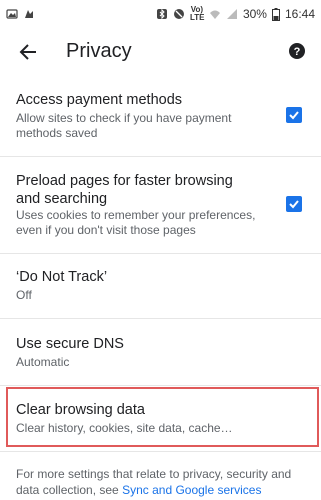  What do you see at coordinates (80, 410) in the screenshot?
I see `item-title: Clear browsing data` at bounding box center [80, 410].